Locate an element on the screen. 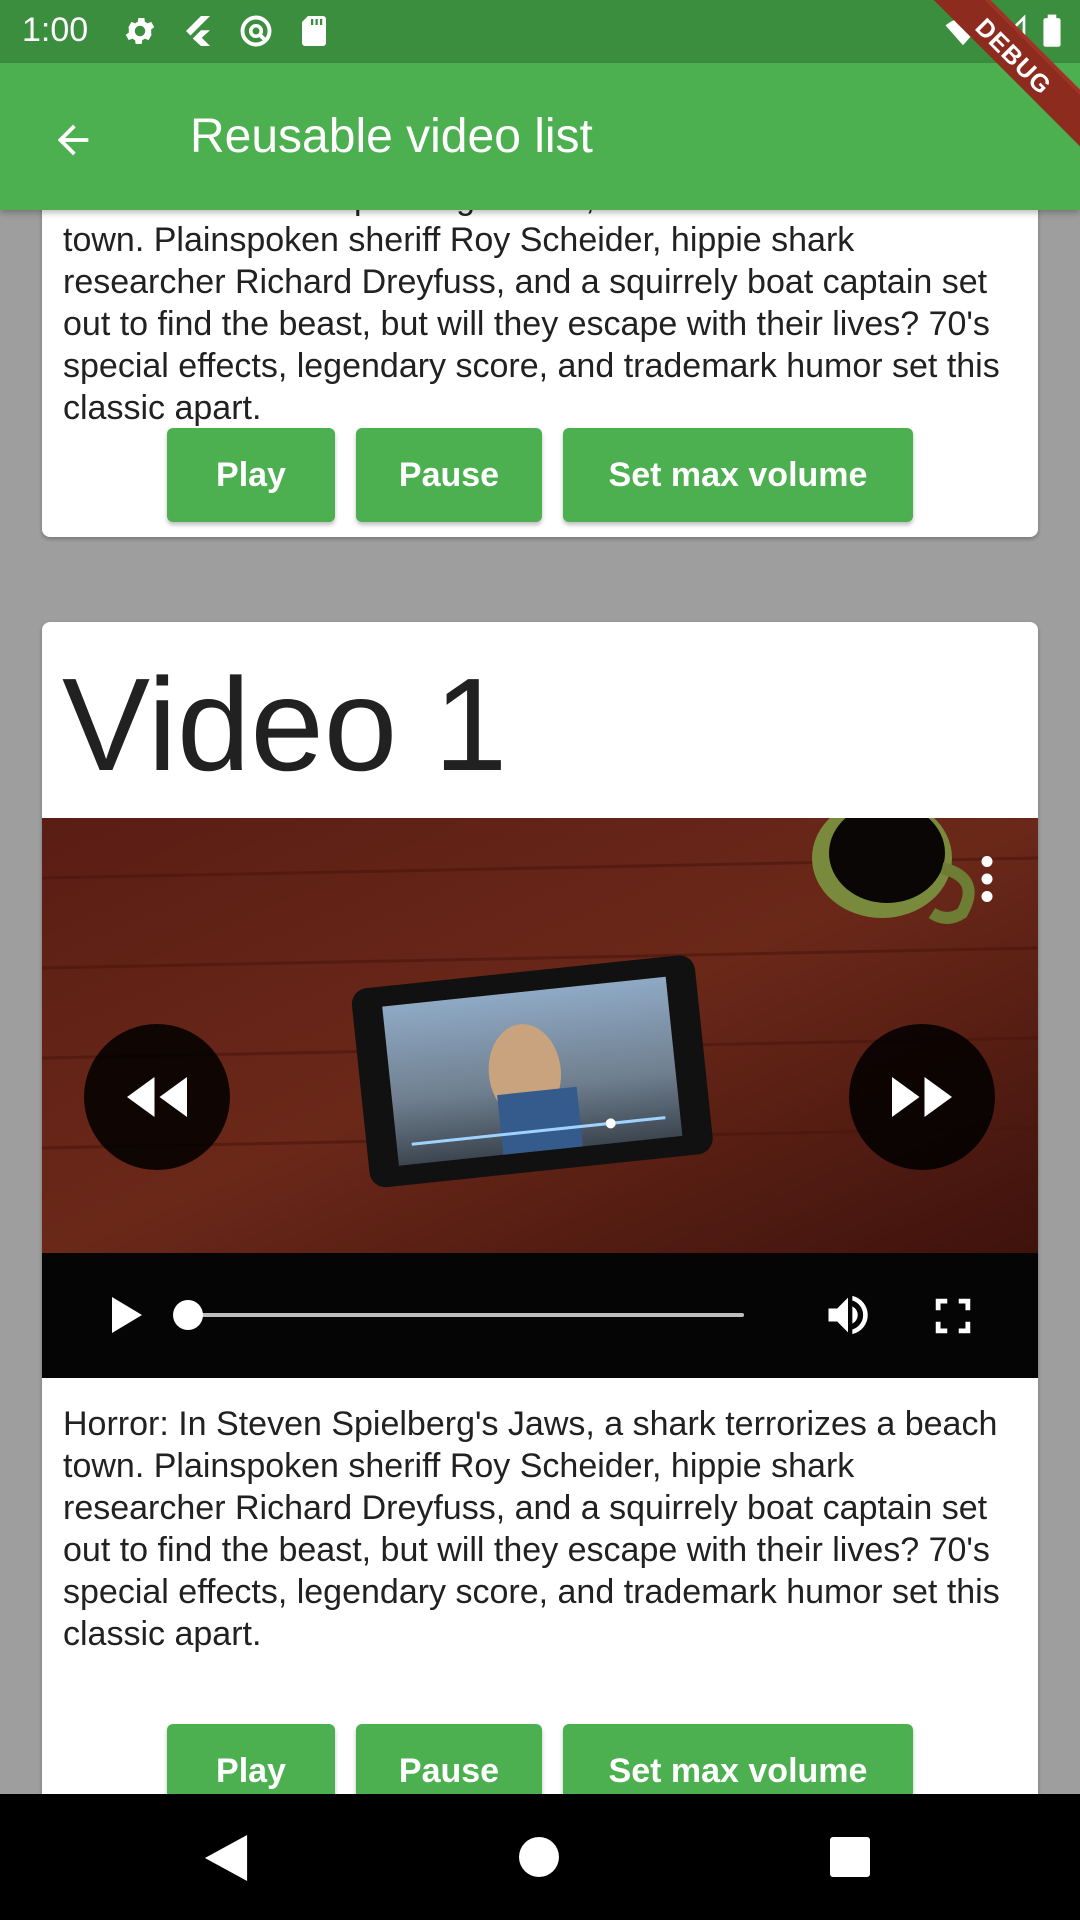 The height and width of the screenshot is (1920, 1080). status-time: 1:00 is located at coordinates (55, 30).